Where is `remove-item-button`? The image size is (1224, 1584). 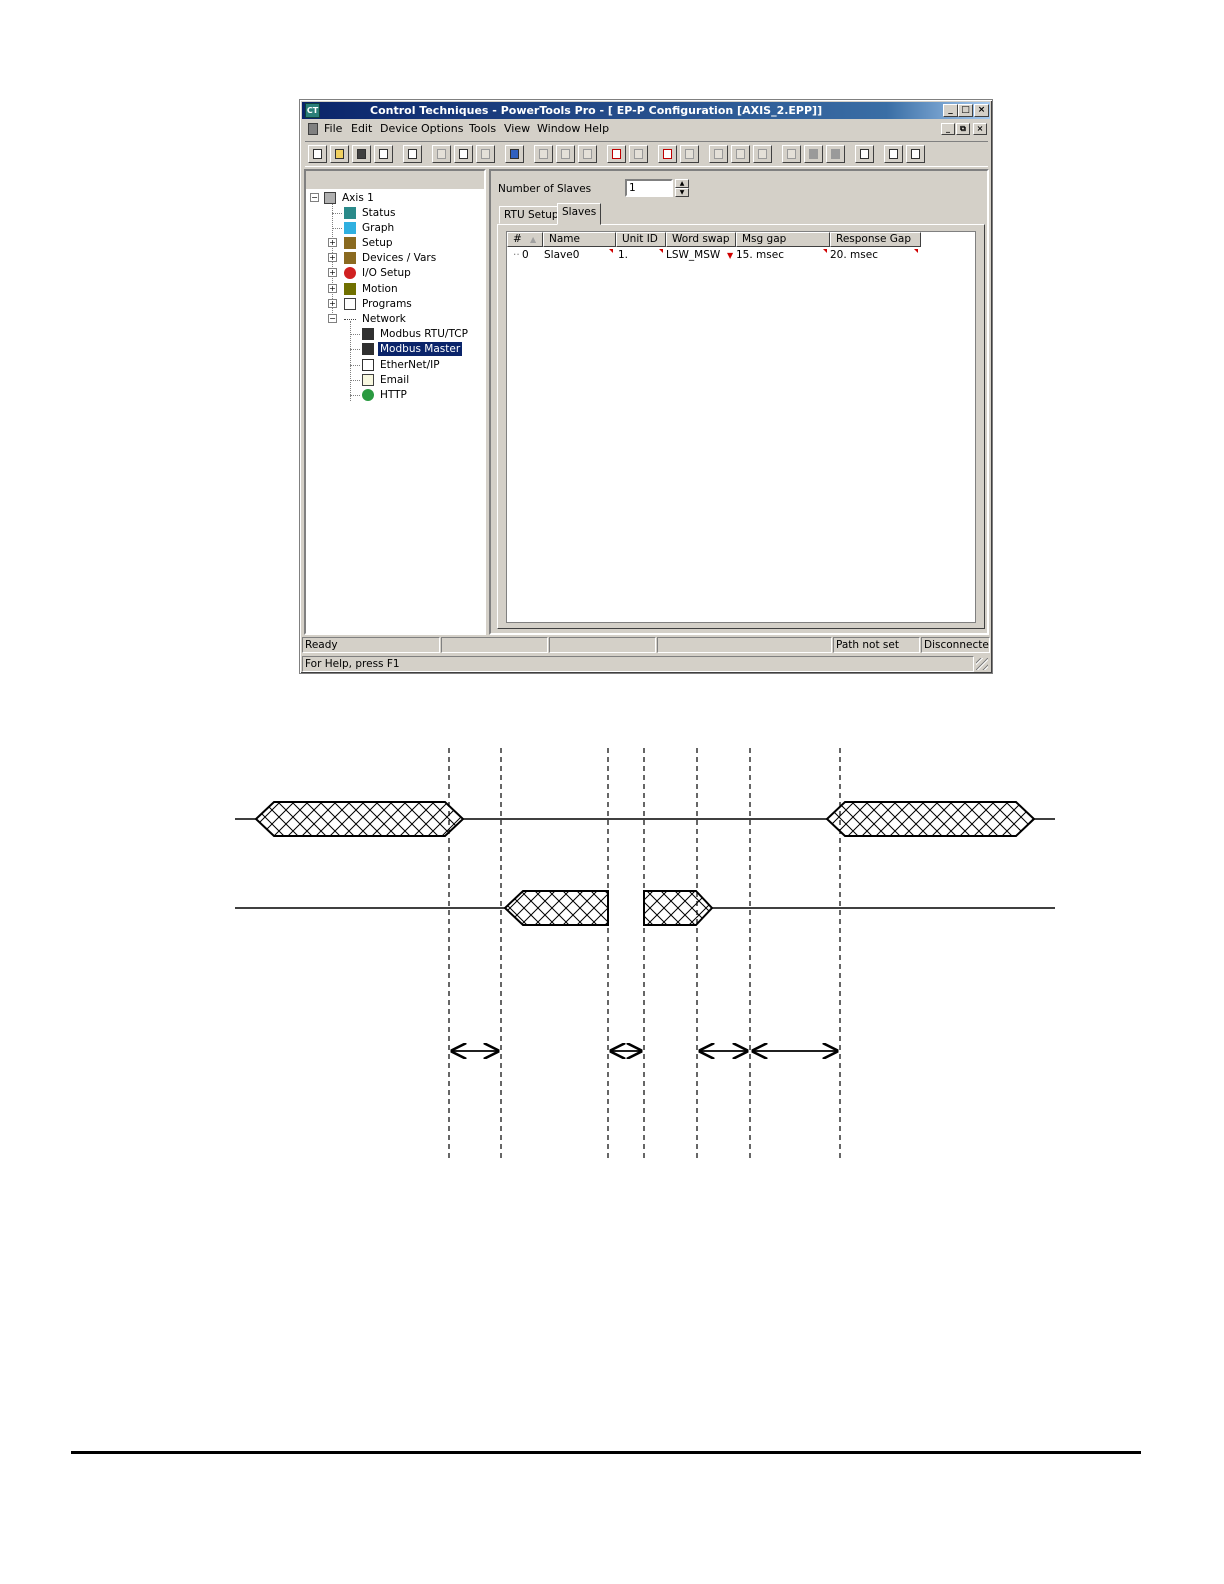 remove-item-button is located at coordinates (638, 154).